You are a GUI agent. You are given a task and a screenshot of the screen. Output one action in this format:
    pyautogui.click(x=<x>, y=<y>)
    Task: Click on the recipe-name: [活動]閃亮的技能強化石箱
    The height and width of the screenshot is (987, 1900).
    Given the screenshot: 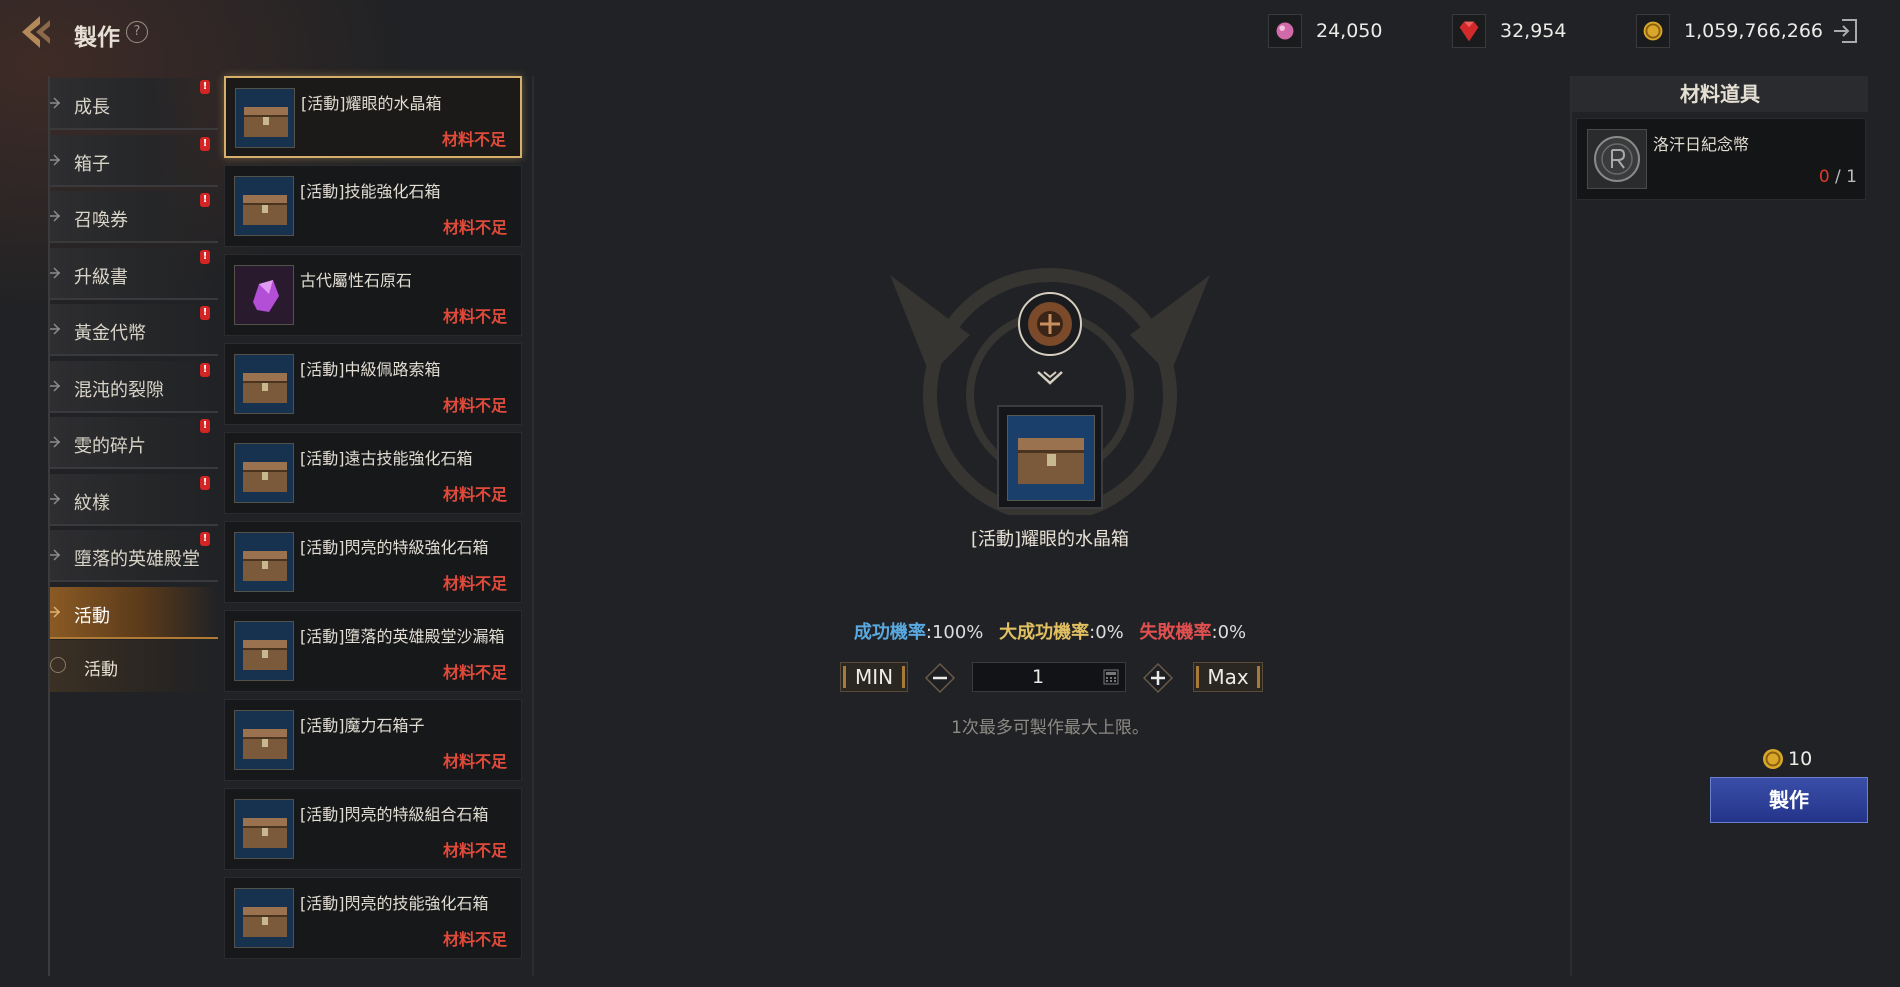 What is the action you would take?
    pyautogui.click(x=394, y=903)
    